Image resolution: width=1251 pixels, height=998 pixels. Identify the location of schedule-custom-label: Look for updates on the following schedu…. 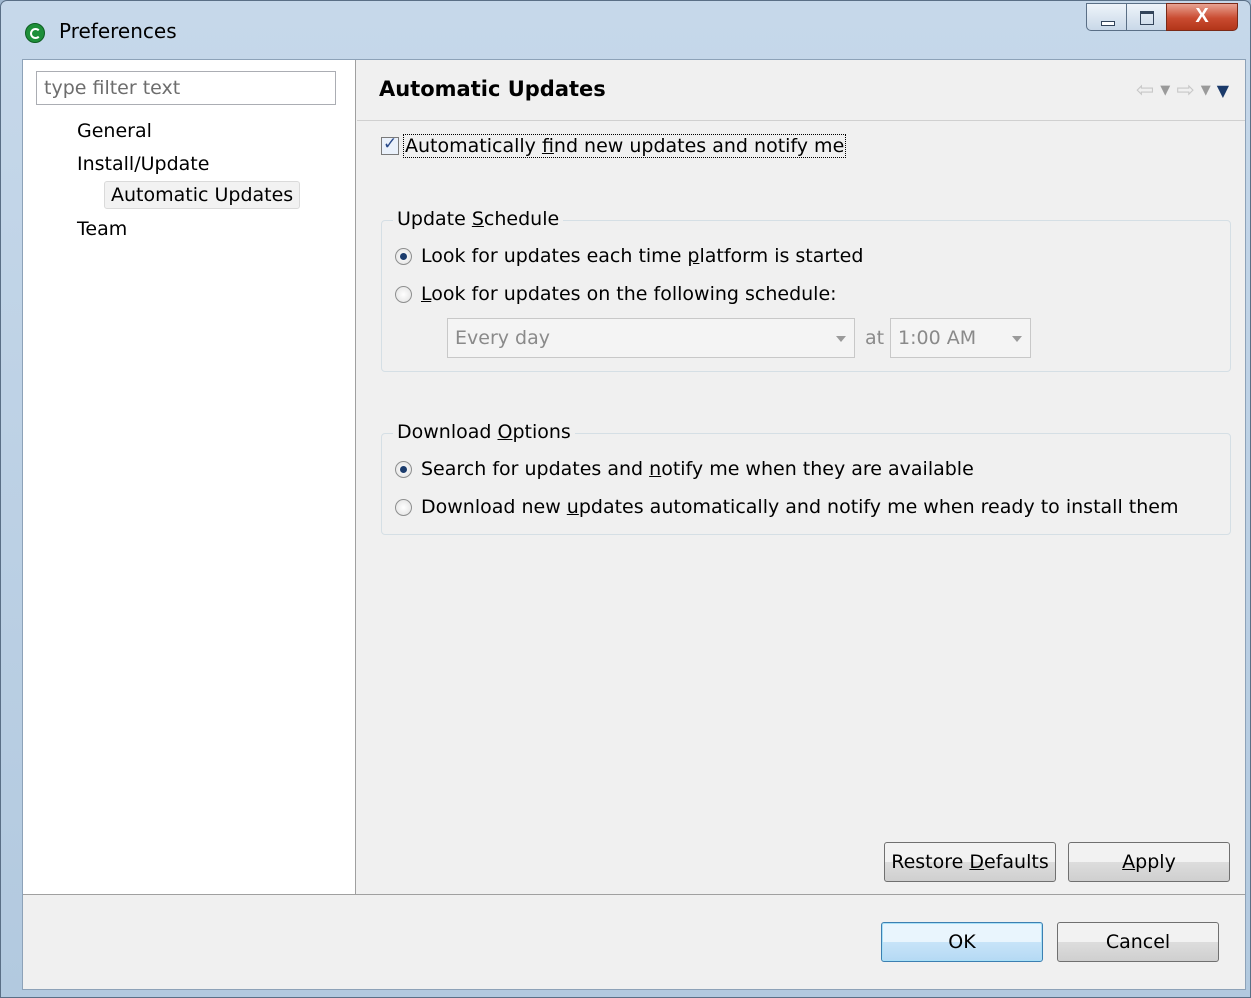
(629, 294).